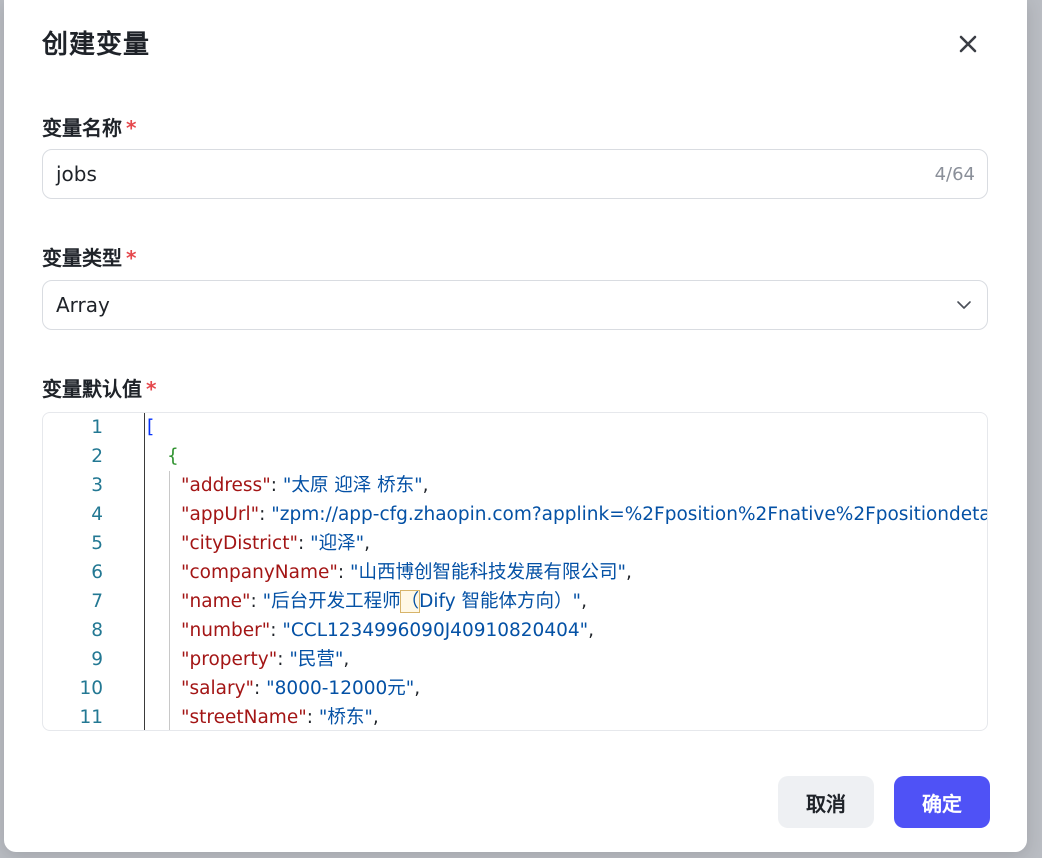 This screenshot has height=858, width=1042. What do you see at coordinates (500, 601) in the screenshot?
I see `json-string: Dify 智能体方向）"` at bounding box center [500, 601].